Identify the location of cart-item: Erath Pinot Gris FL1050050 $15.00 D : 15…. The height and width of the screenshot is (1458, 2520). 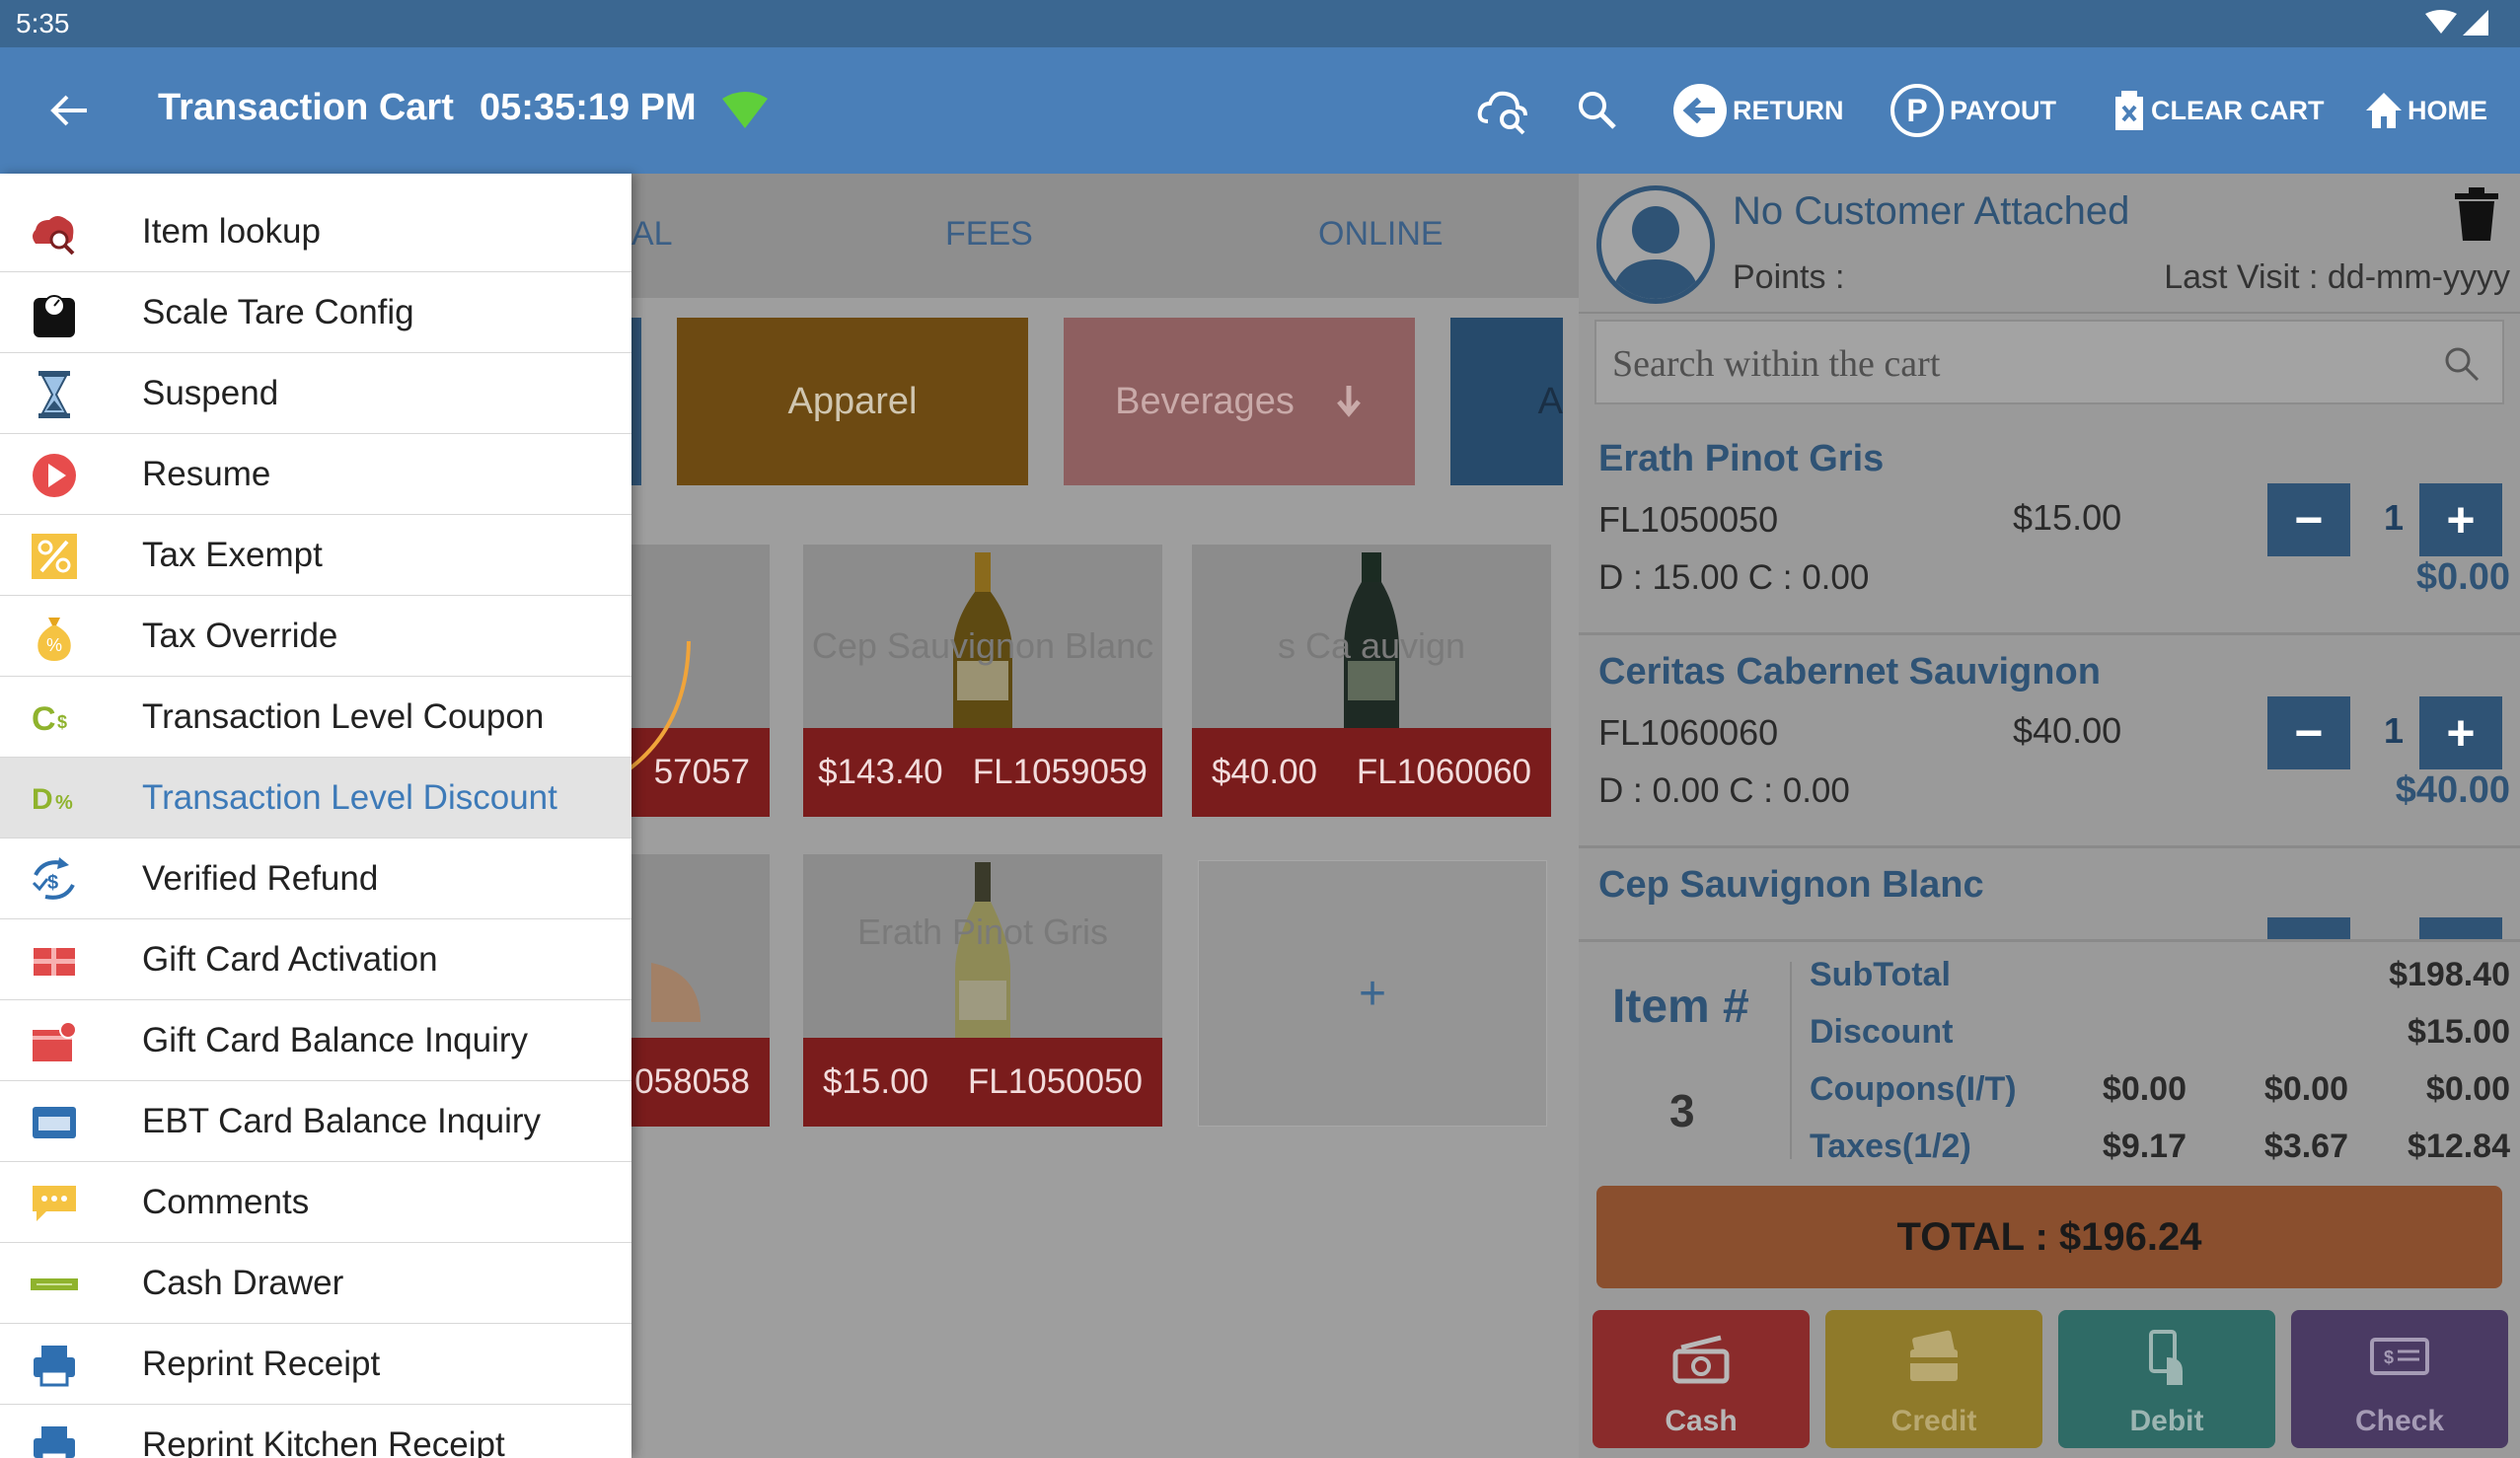
(2049, 529).